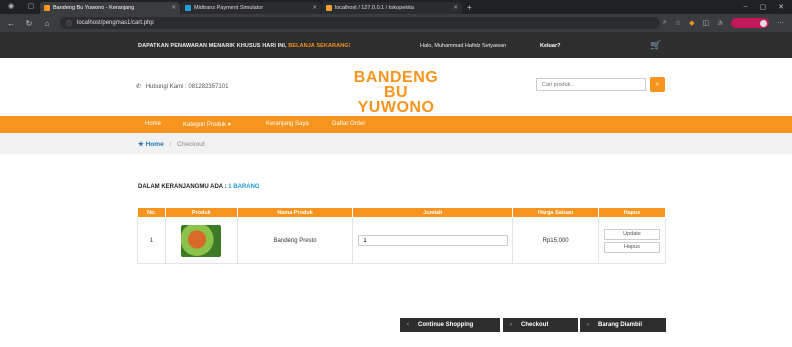 The width and height of the screenshot is (792, 347). Describe the element at coordinates (11, 7) in the screenshot. I see `window-menu-icon: ◉` at that location.